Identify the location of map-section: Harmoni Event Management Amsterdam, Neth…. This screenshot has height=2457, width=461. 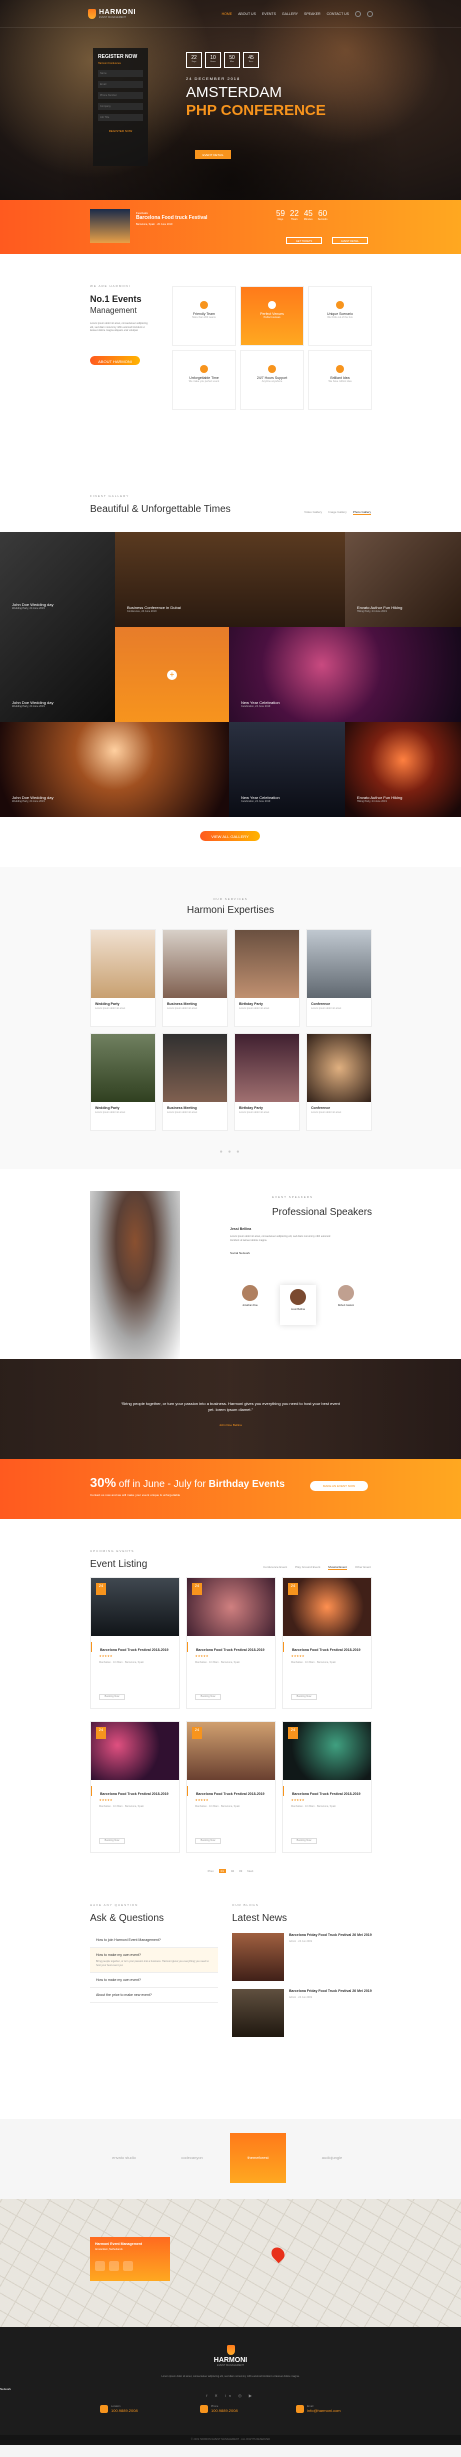
(230, 2263).